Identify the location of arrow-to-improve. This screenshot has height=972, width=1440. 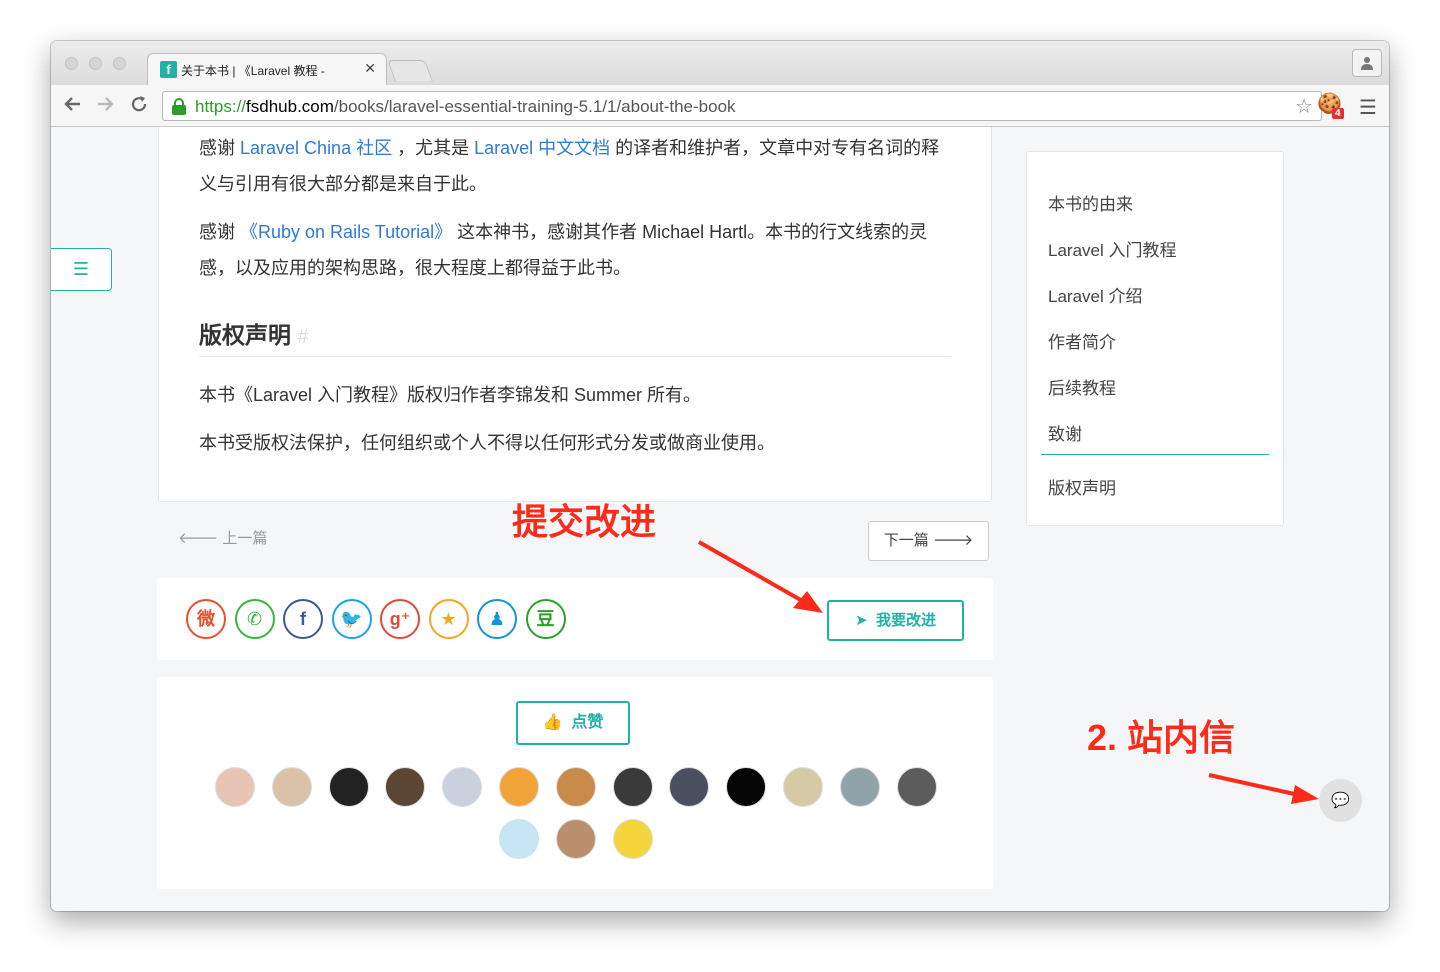
(752, 572).